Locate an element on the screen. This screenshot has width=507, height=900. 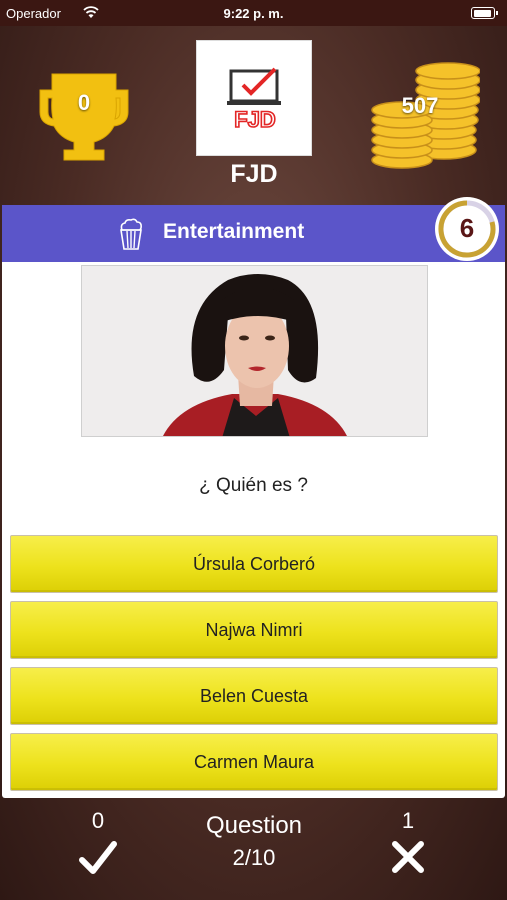
answer-button-1: Úrsula Corberó is located at coordinates (254, 564).